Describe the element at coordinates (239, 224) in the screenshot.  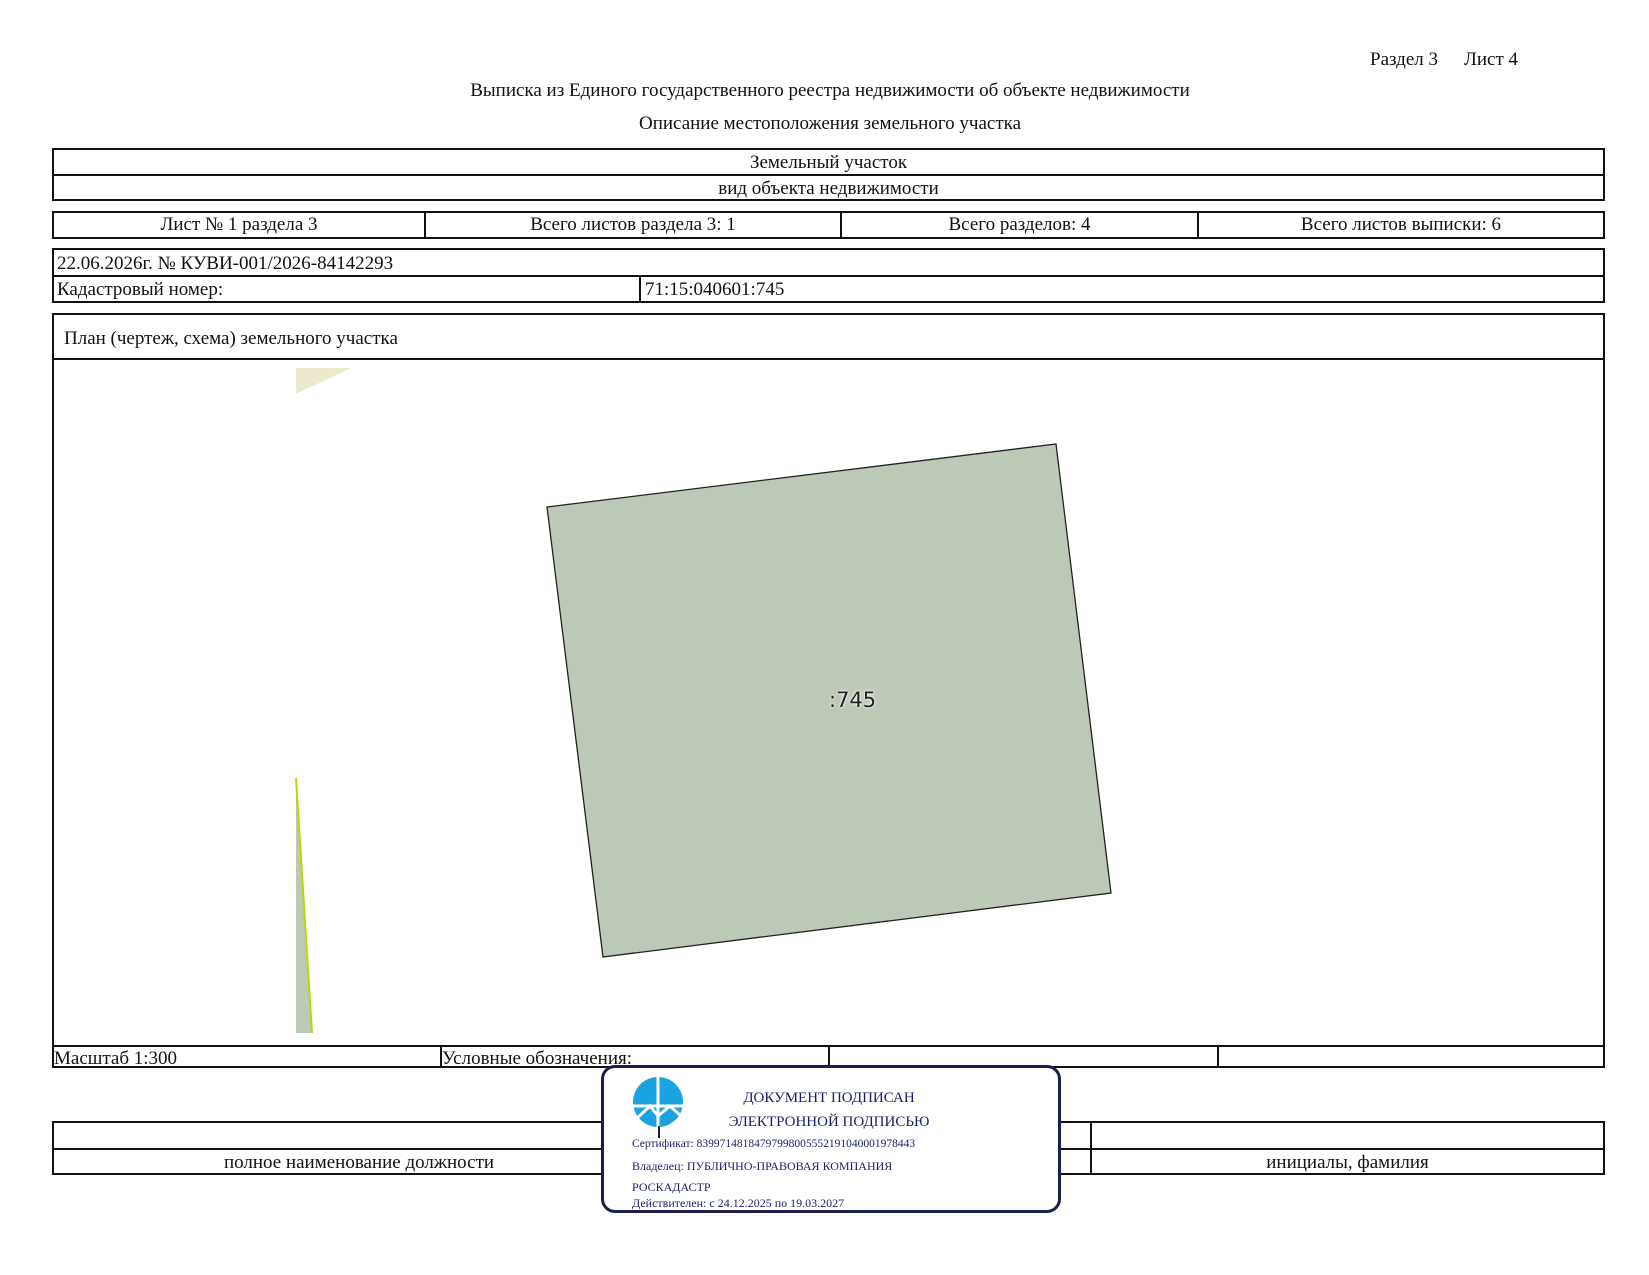
I see `sheet-no: Лист № 1 раздела 3` at that location.